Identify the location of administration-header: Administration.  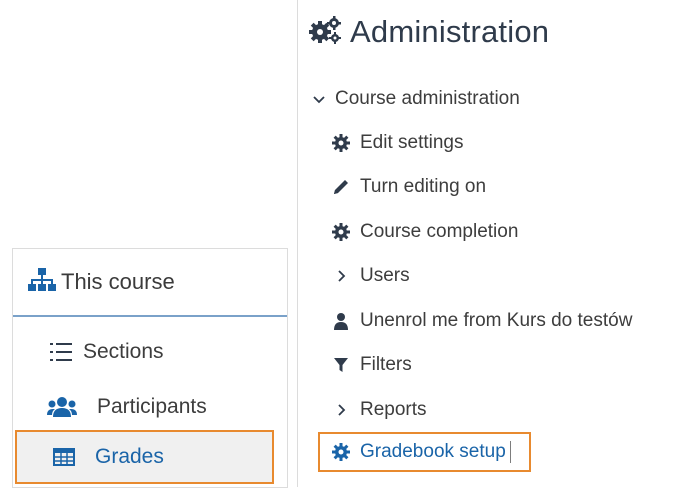
(428, 32).